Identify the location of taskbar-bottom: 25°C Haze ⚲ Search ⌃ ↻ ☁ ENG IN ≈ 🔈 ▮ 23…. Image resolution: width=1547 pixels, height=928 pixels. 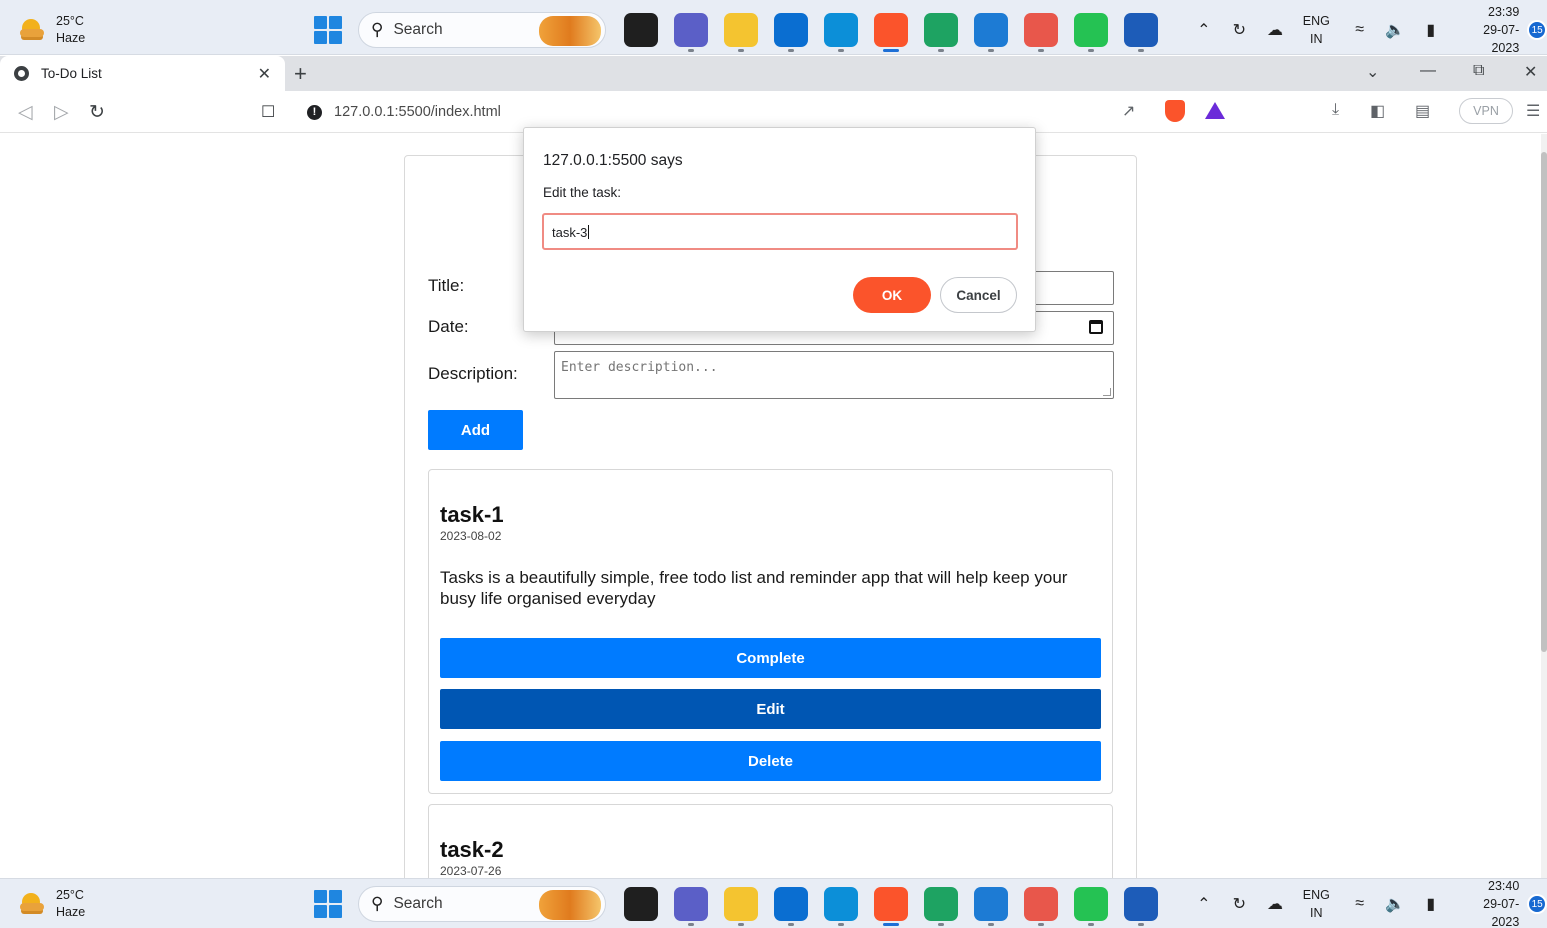
(773, 903).